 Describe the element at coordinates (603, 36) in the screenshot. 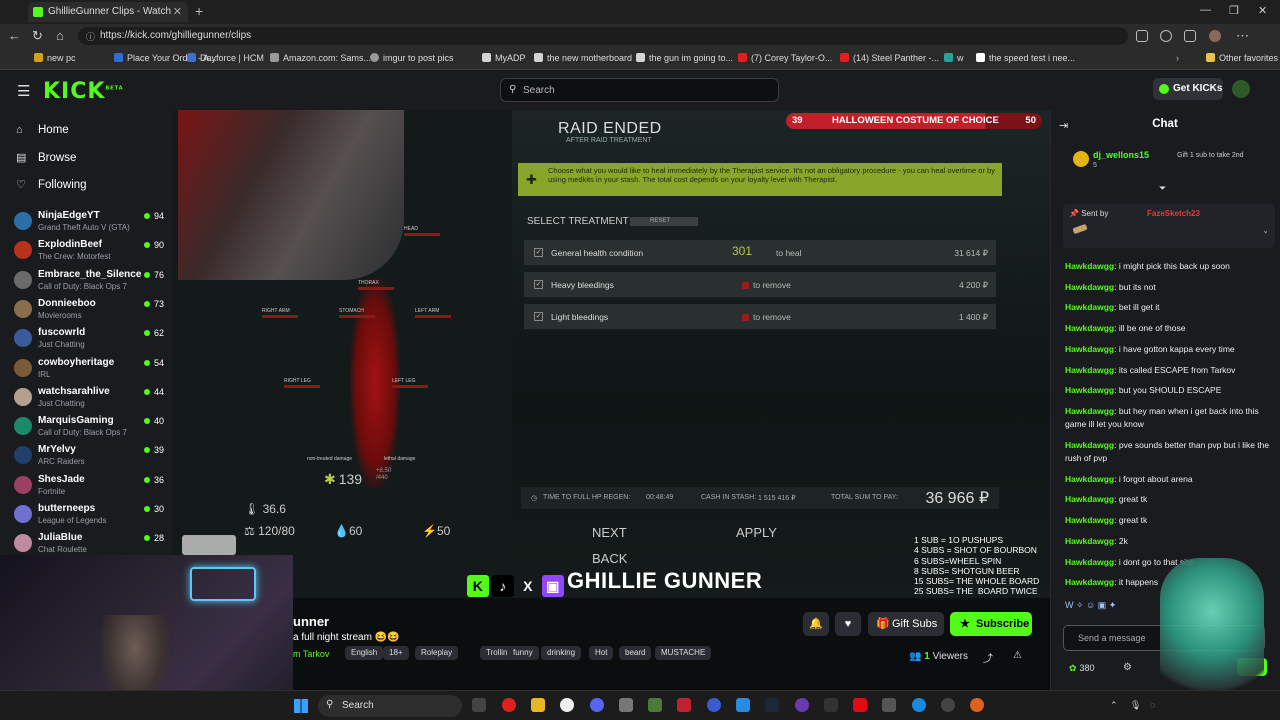

I see `url-field: ⓘ https://kick.com/ghilliegunner/clips` at that location.